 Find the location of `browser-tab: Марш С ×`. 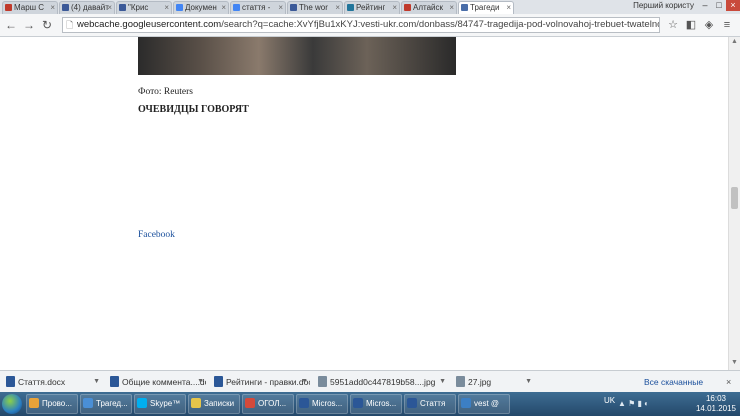

browser-tab: Марш С × is located at coordinates (30, 7).